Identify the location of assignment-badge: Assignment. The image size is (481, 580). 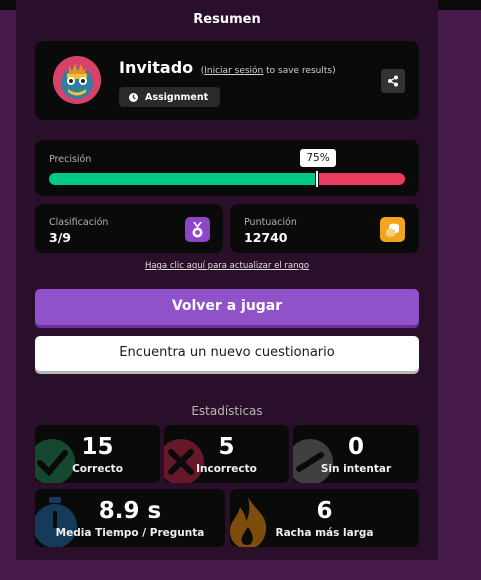
(170, 97).